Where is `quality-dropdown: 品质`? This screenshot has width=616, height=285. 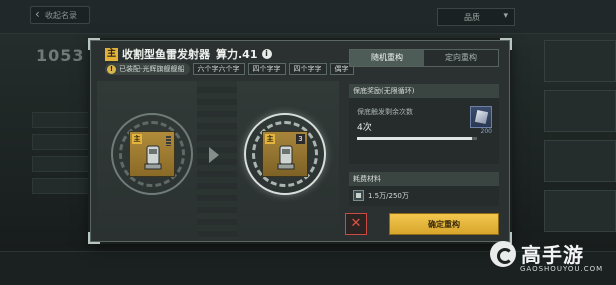 quality-dropdown: 品质 is located at coordinates (476, 17).